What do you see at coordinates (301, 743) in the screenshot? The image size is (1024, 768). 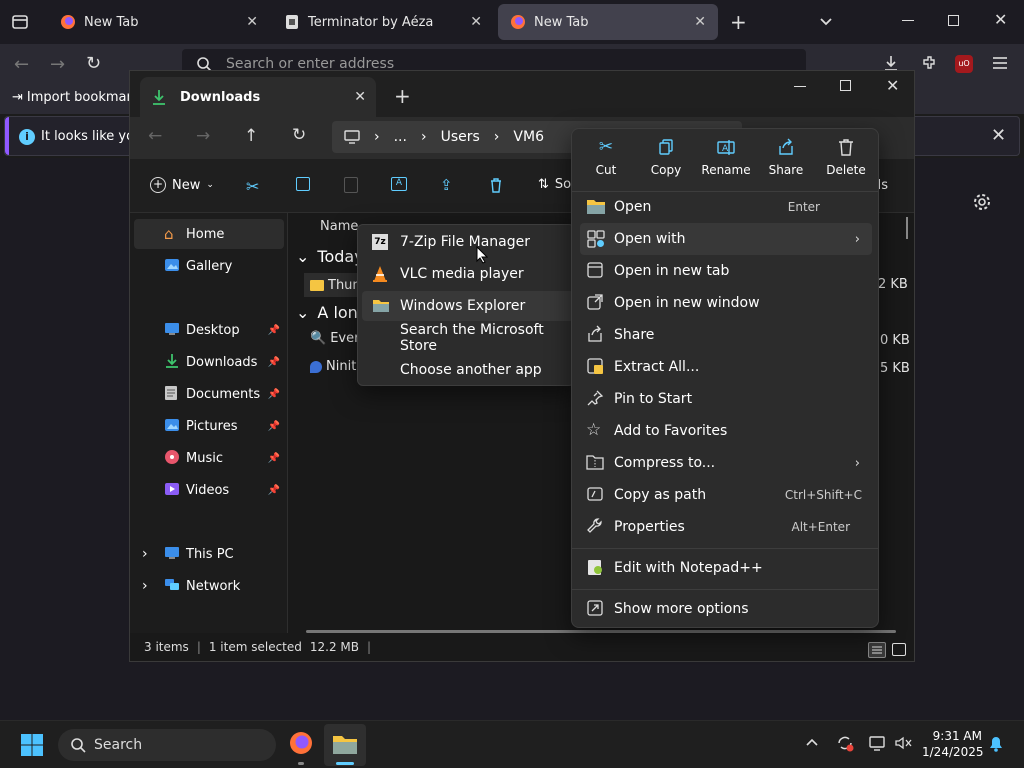 I see `taskbar-firefox` at bounding box center [301, 743].